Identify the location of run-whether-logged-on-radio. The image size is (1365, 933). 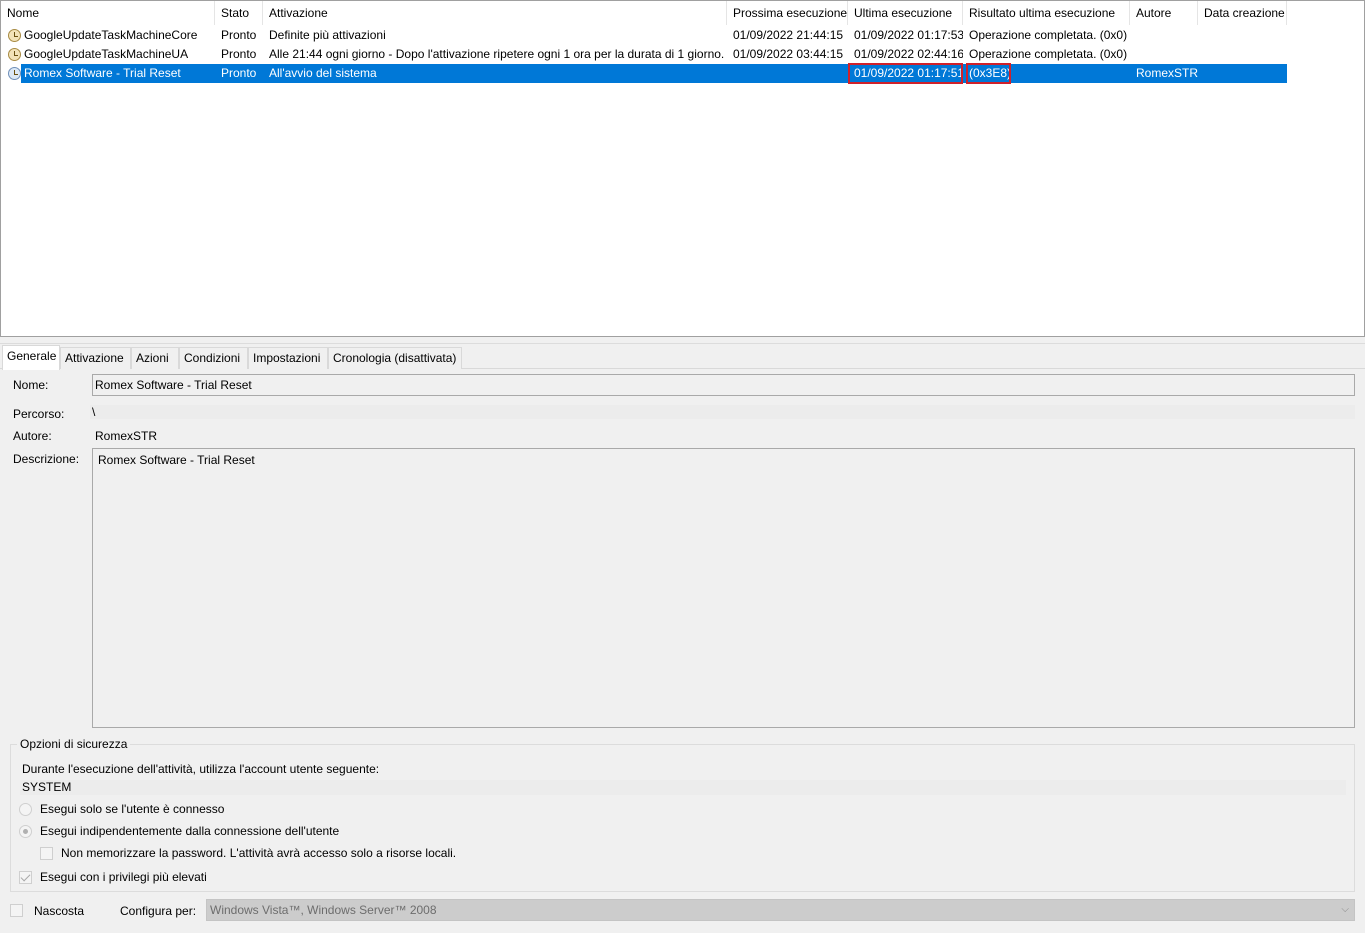
(25, 831).